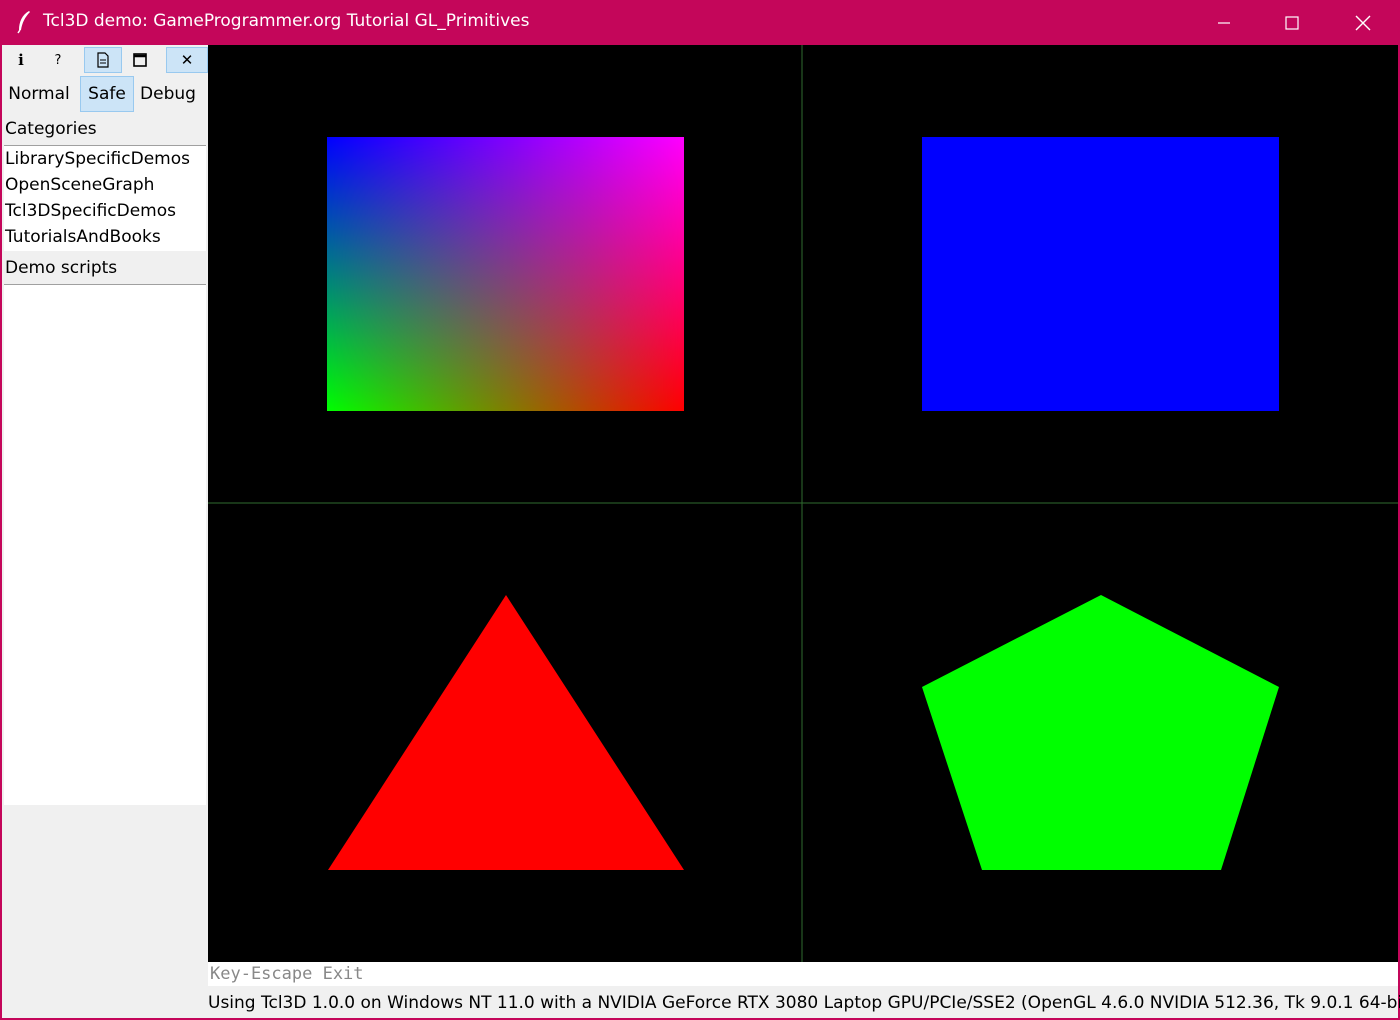 This screenshot has height=1020, width=1400. What do you see at coordinates (1100, 732) in the screenshot?
I see `green-pentagon` at bounding box center [1100, 732].